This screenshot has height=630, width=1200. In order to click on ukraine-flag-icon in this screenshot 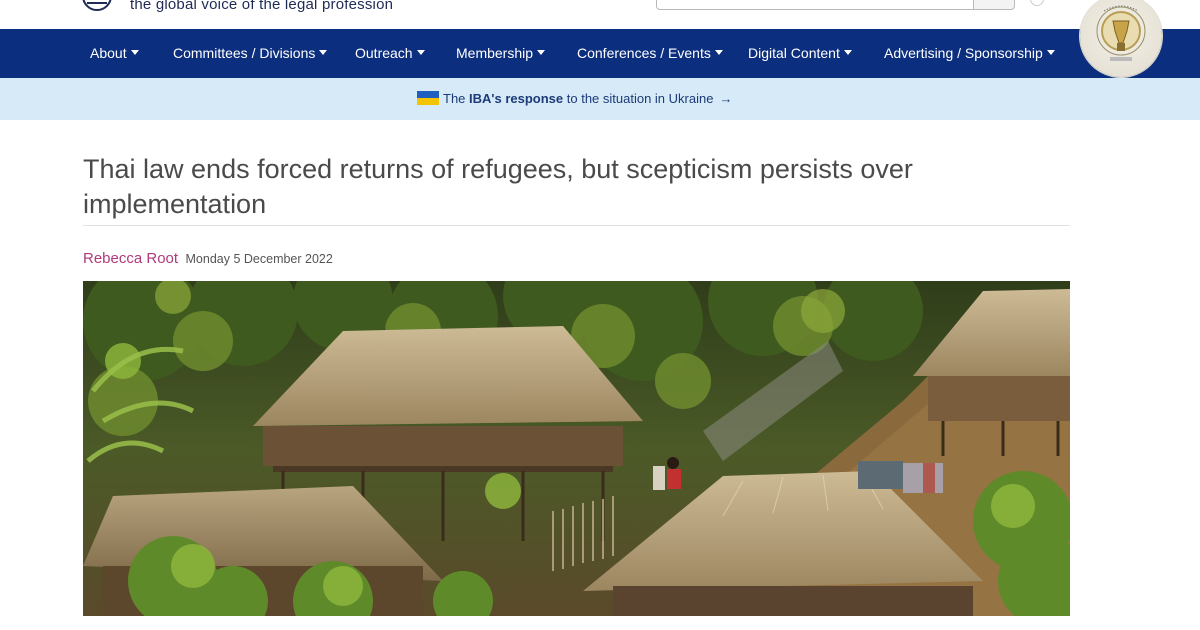, I will do `click(428, 98)`.